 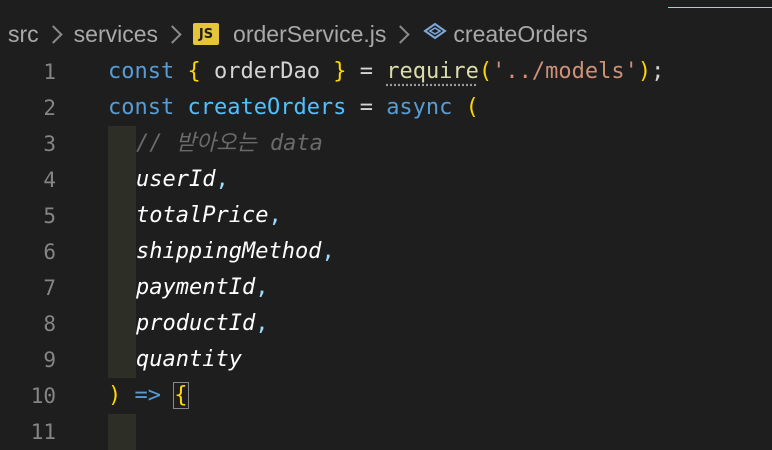 I want to click on line-number: 5, so click(x=49, y=216).